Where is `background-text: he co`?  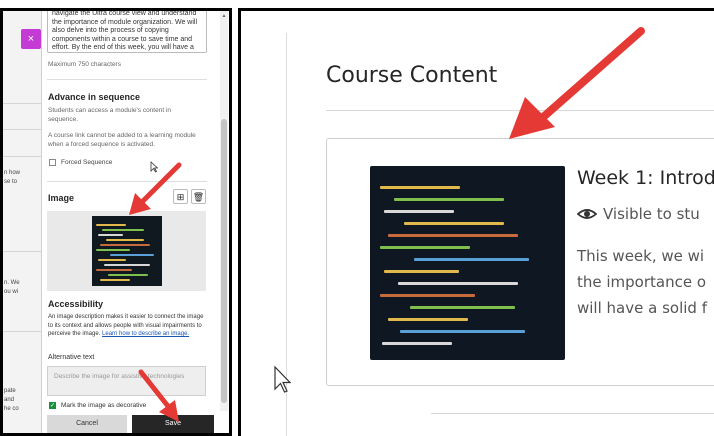 background-text: he co is located at coordinates (11, 409).